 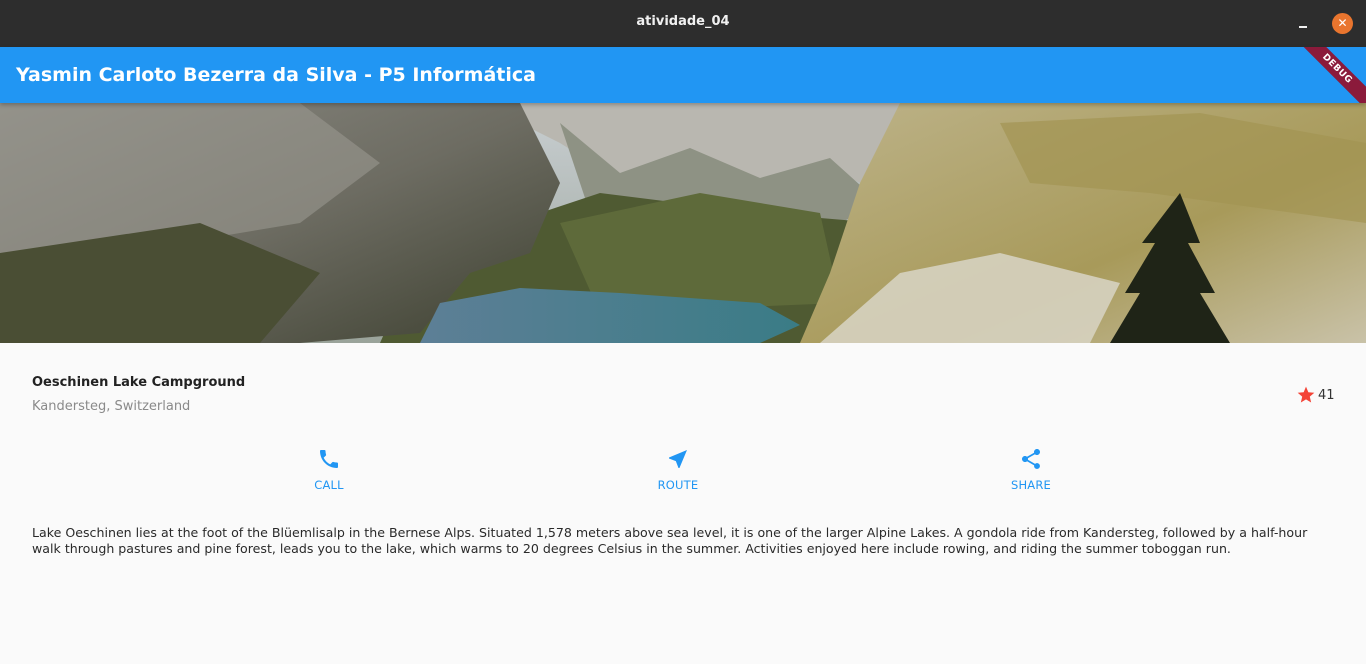 I want to click on place-location: Kandersteg, Switzerland, so click(x=111, y=406).